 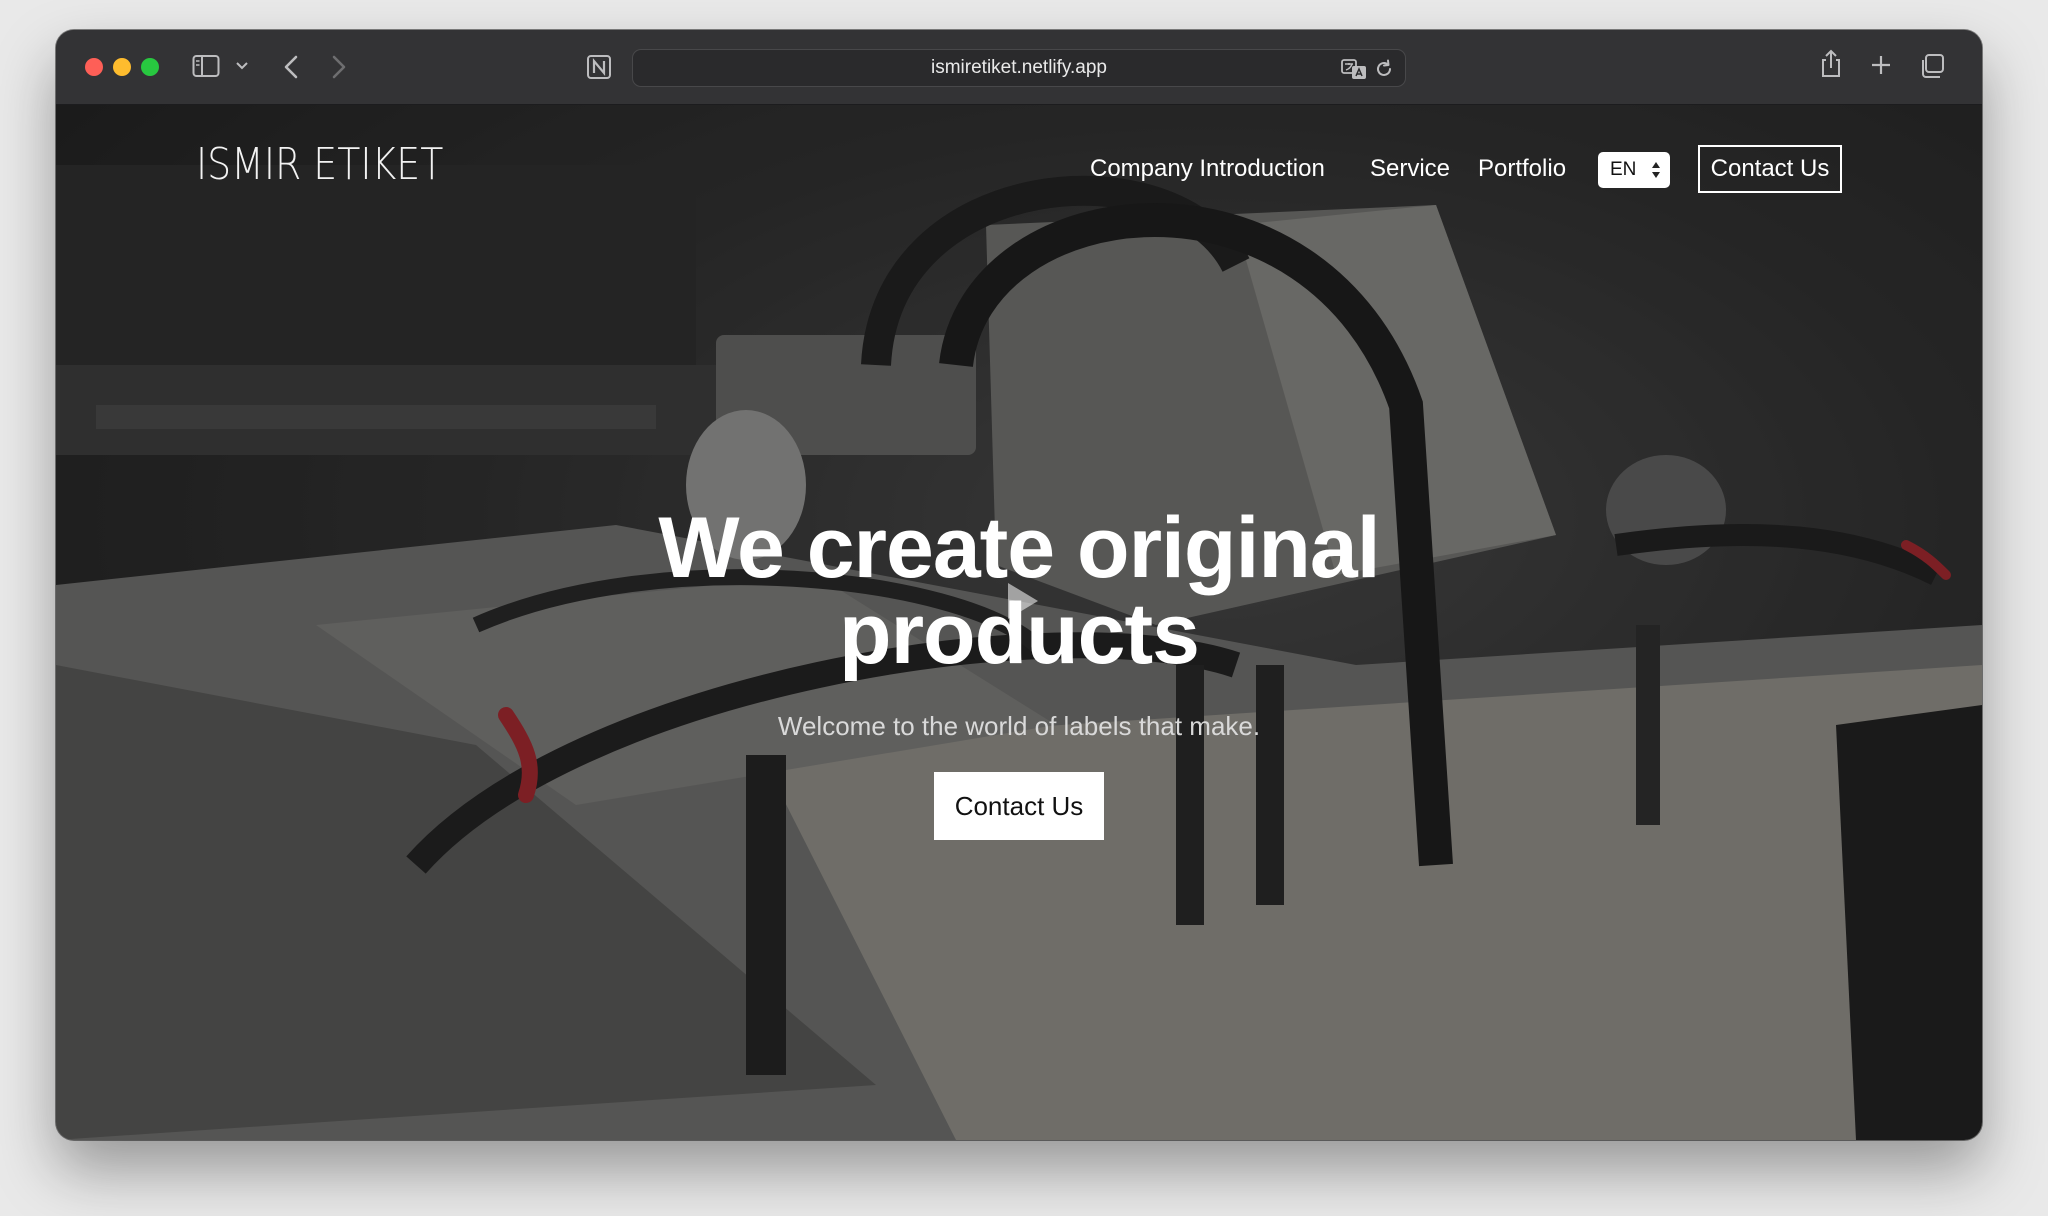 What do you see at coordinates (1623, 169) in the screenshot?
I see `language-select-value: EN` at bounding box center [1623, 169].